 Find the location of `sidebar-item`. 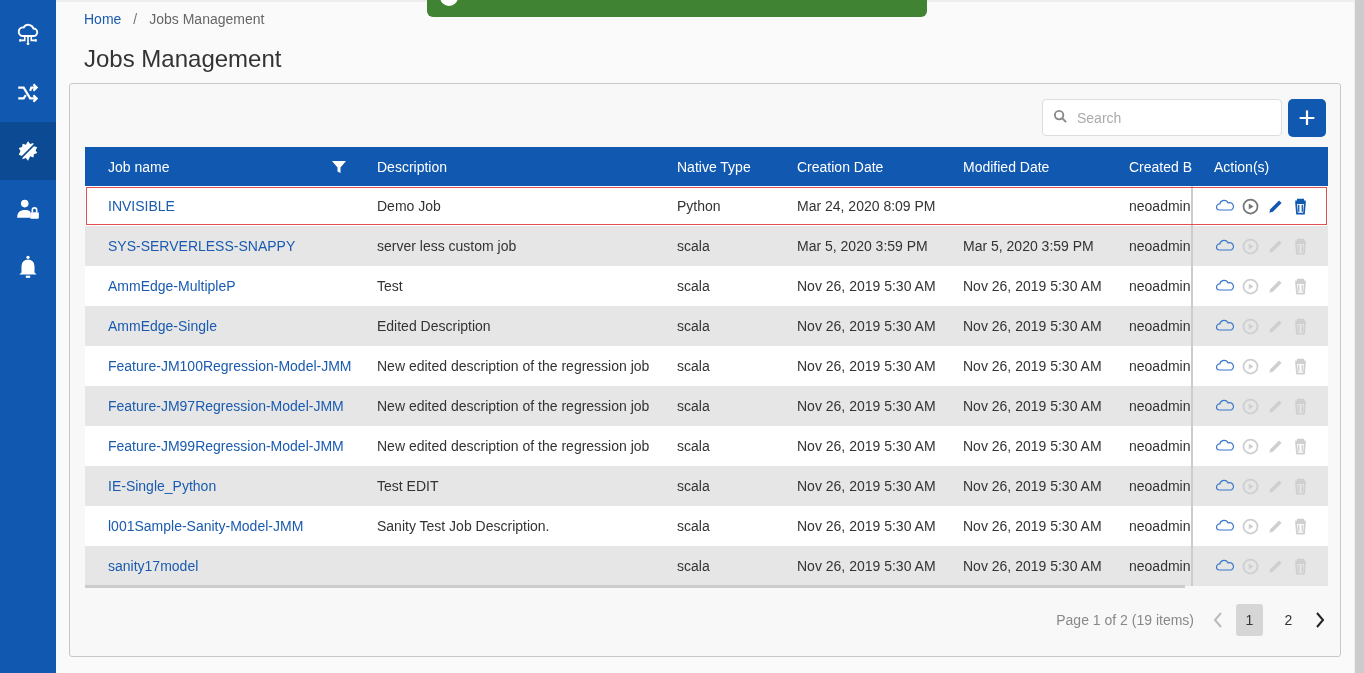

sidebar-item is located at coordinates (28, 151).